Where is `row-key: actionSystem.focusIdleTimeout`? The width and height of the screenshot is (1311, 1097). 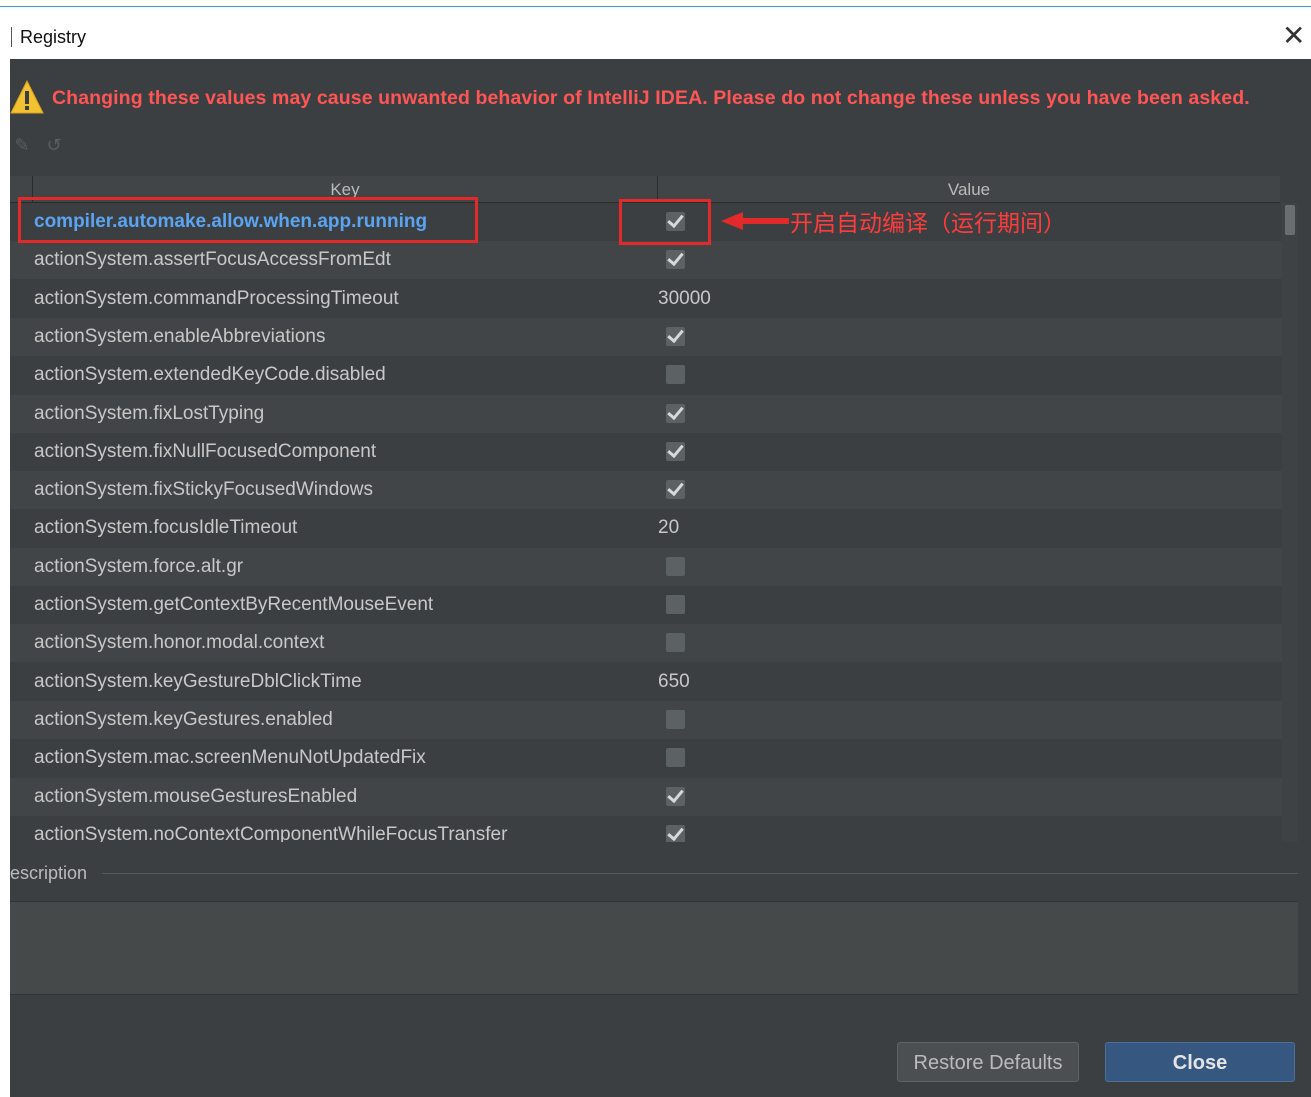
row-key: actionSystem.focusIdleTimeout is located at coordinates (166, 528).